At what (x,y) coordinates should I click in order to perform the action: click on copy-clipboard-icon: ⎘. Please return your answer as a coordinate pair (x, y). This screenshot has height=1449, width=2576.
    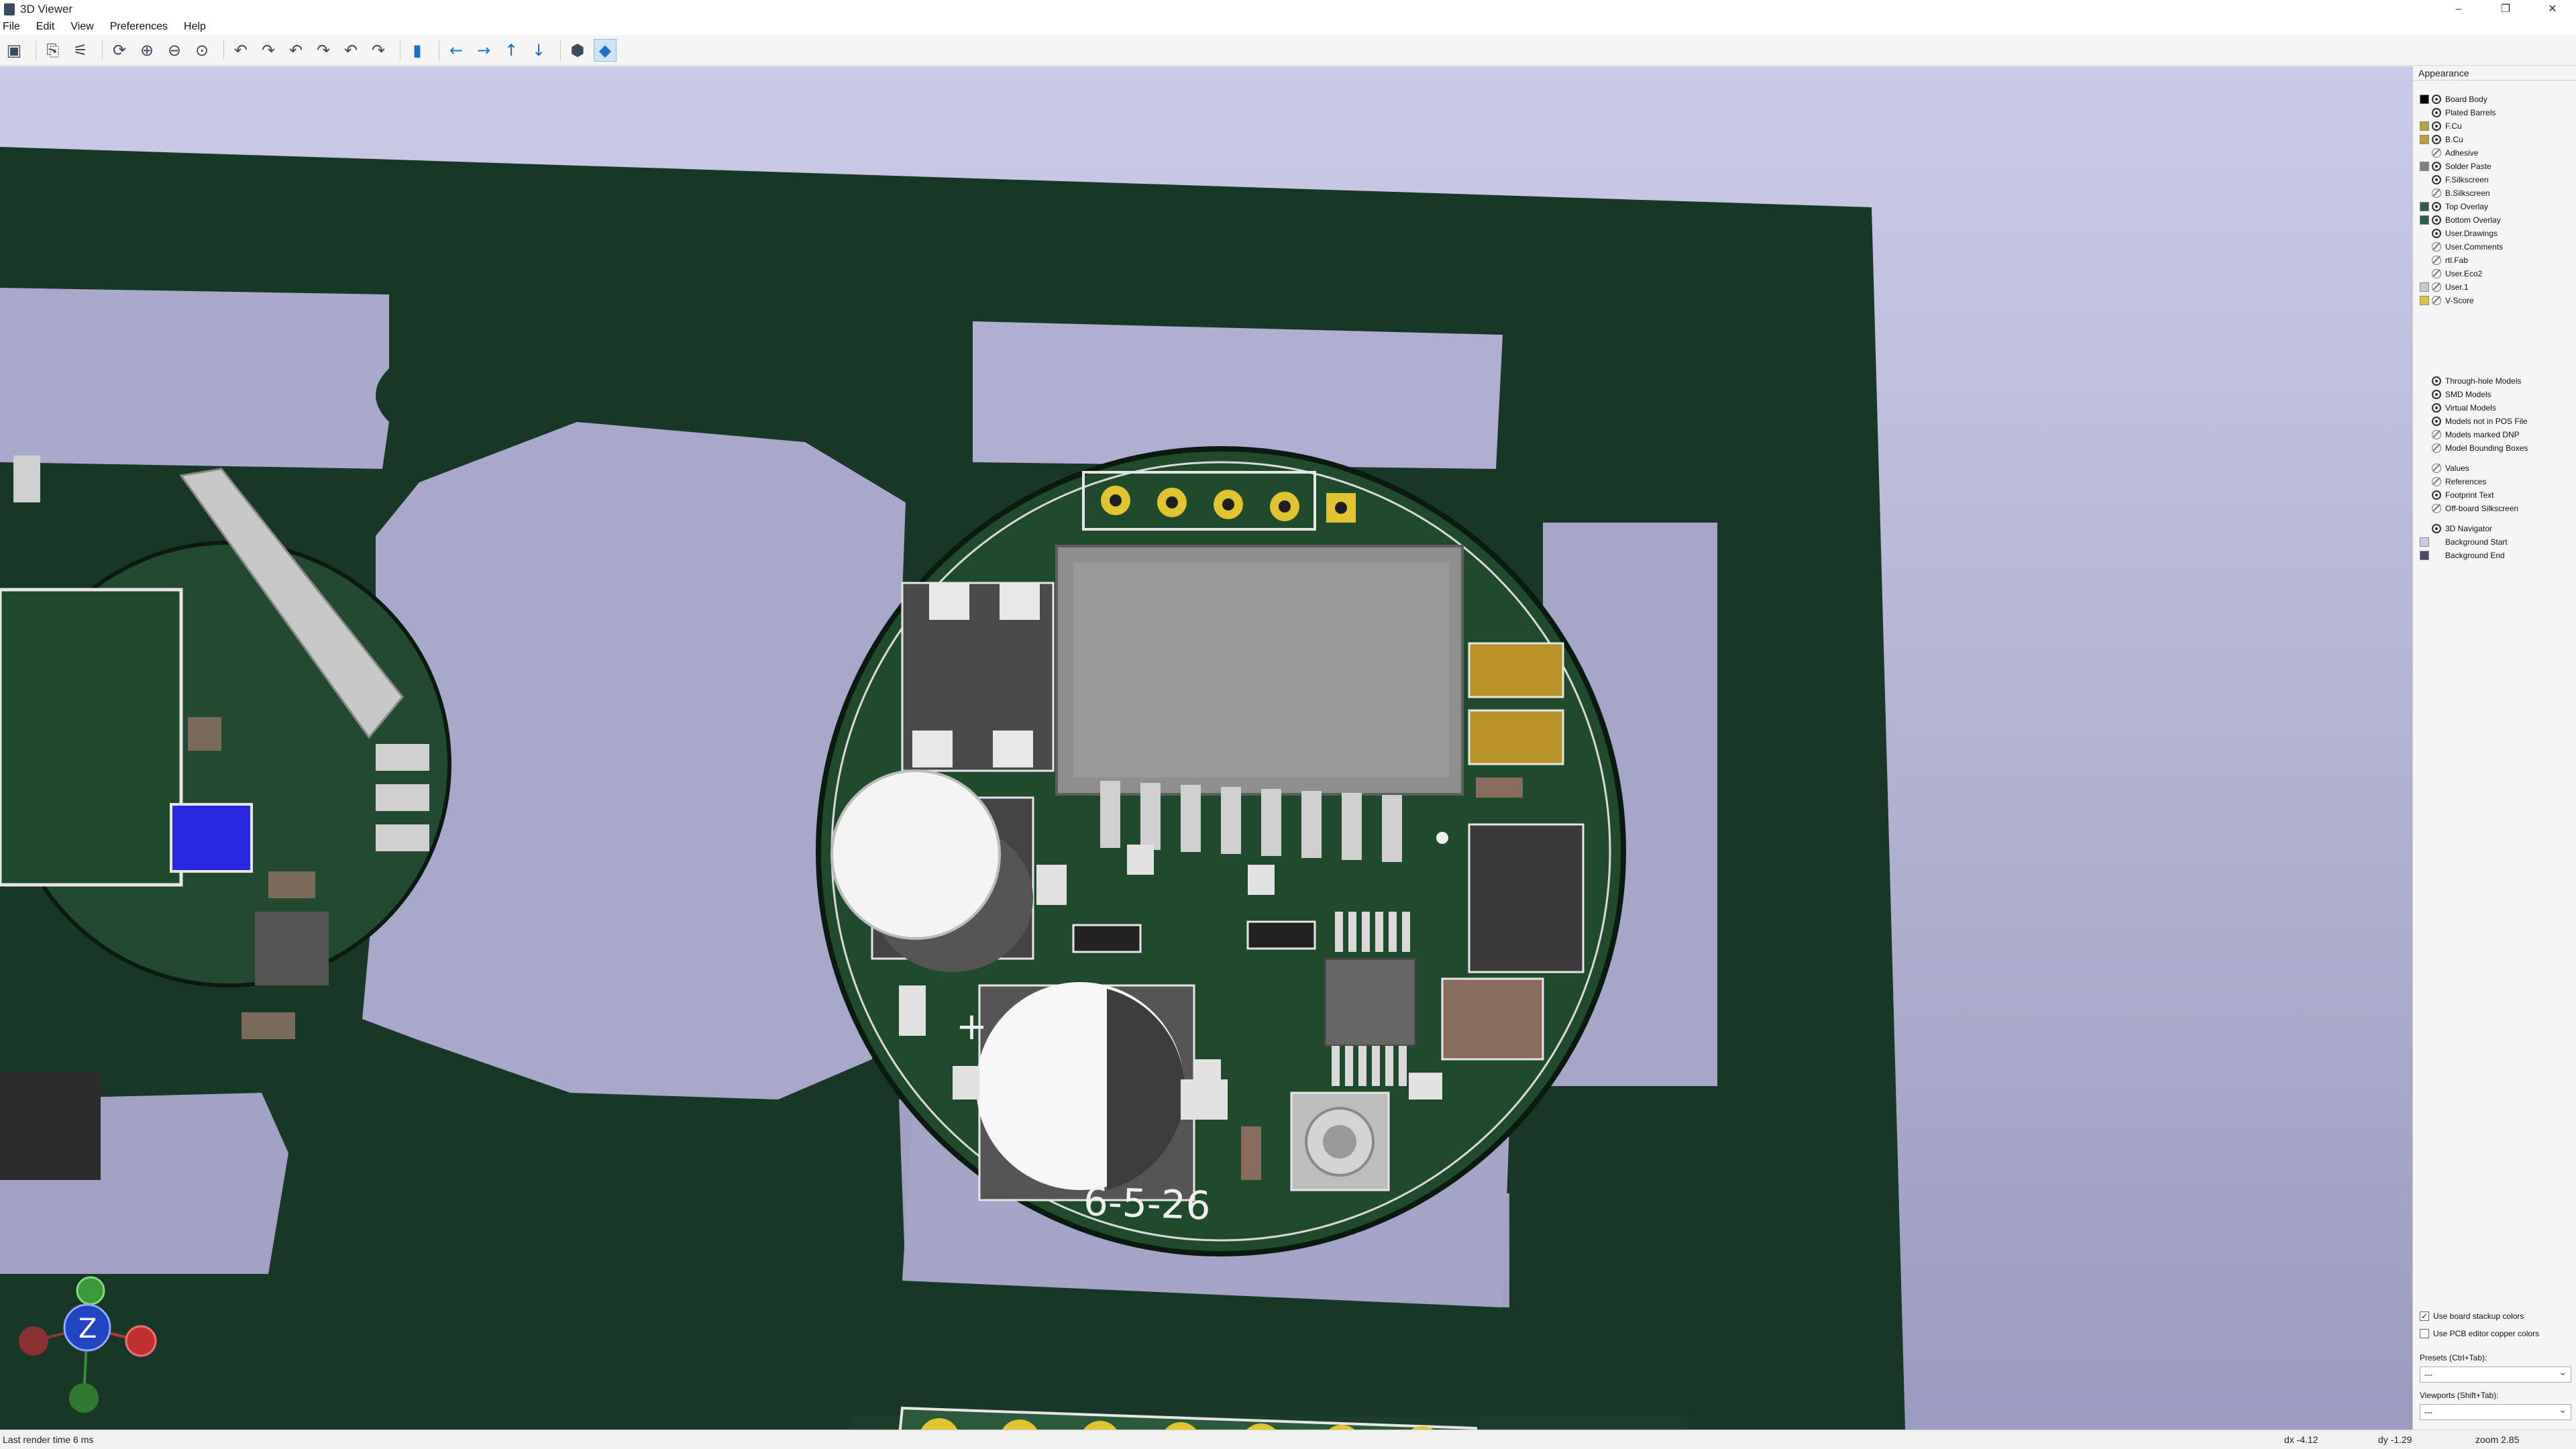
    Looking at the image, I should click on (53, 50).